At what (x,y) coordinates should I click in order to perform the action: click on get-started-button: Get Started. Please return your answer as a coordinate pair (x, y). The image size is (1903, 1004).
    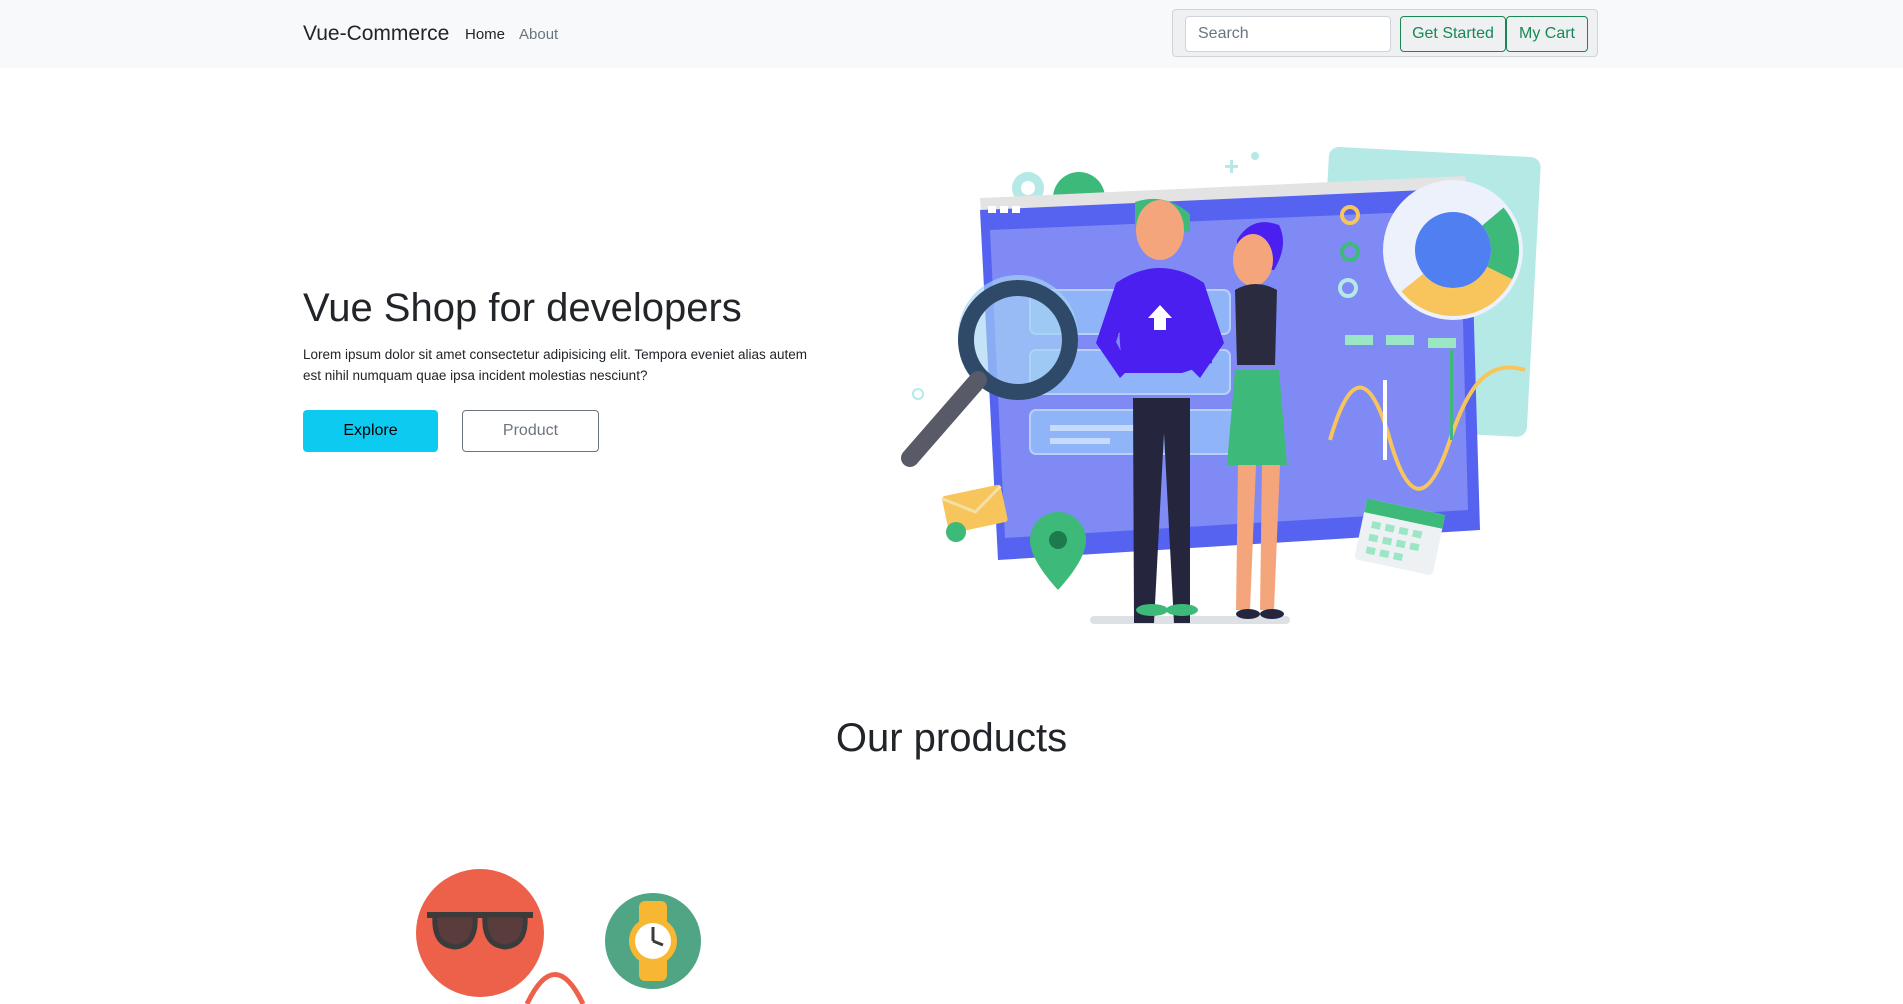
    Looking at the image, I should click on (1453, 34).